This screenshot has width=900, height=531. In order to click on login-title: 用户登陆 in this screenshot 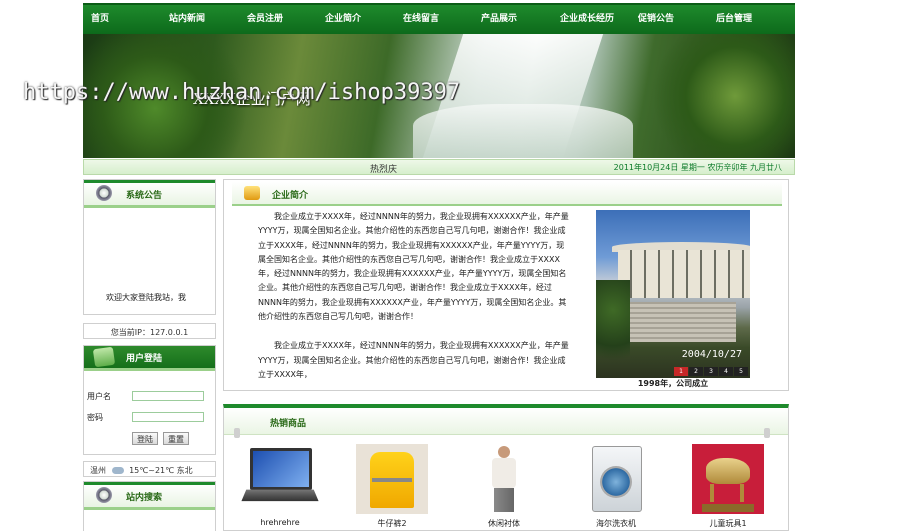, I will do `click(144, 359)`.